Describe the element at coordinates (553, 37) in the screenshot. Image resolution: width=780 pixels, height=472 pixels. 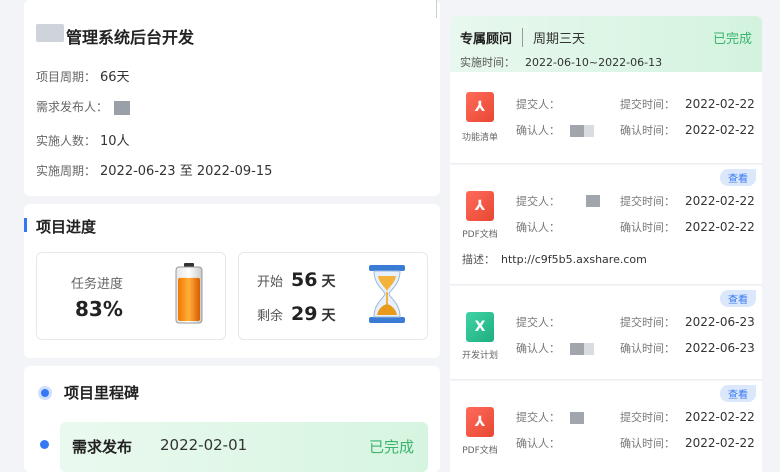
I see `consultant-period: 周期三天` at that location.